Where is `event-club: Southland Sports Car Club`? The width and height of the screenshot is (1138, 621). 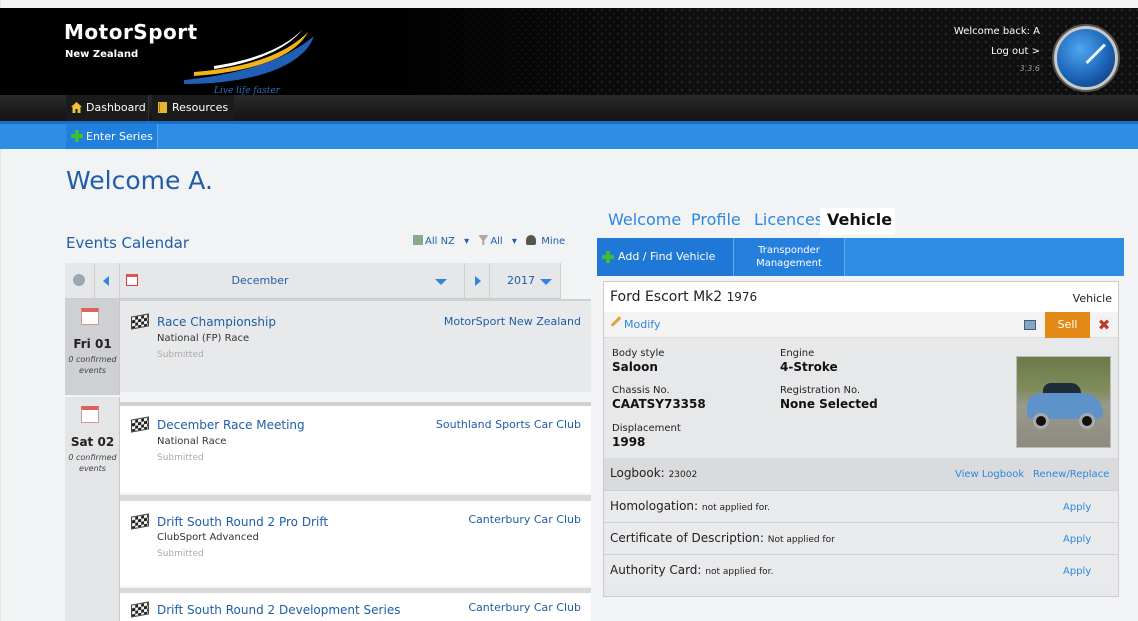 event-club: Southland Sports Car Club is located at coordinates (508, 424).